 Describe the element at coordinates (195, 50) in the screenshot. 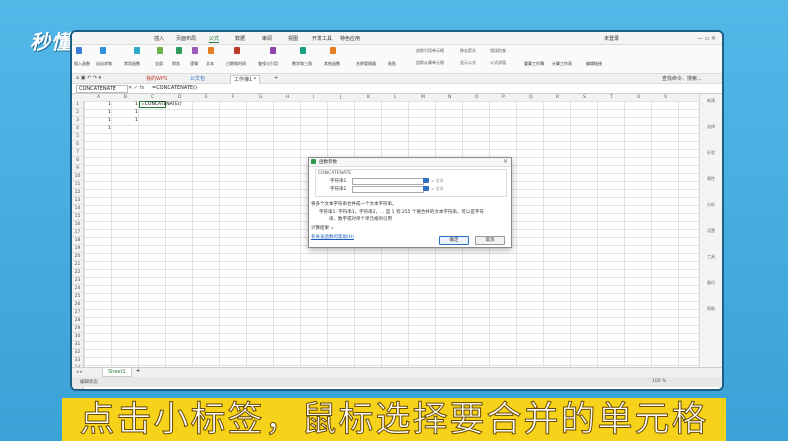

I see `logical-icon` at that location.